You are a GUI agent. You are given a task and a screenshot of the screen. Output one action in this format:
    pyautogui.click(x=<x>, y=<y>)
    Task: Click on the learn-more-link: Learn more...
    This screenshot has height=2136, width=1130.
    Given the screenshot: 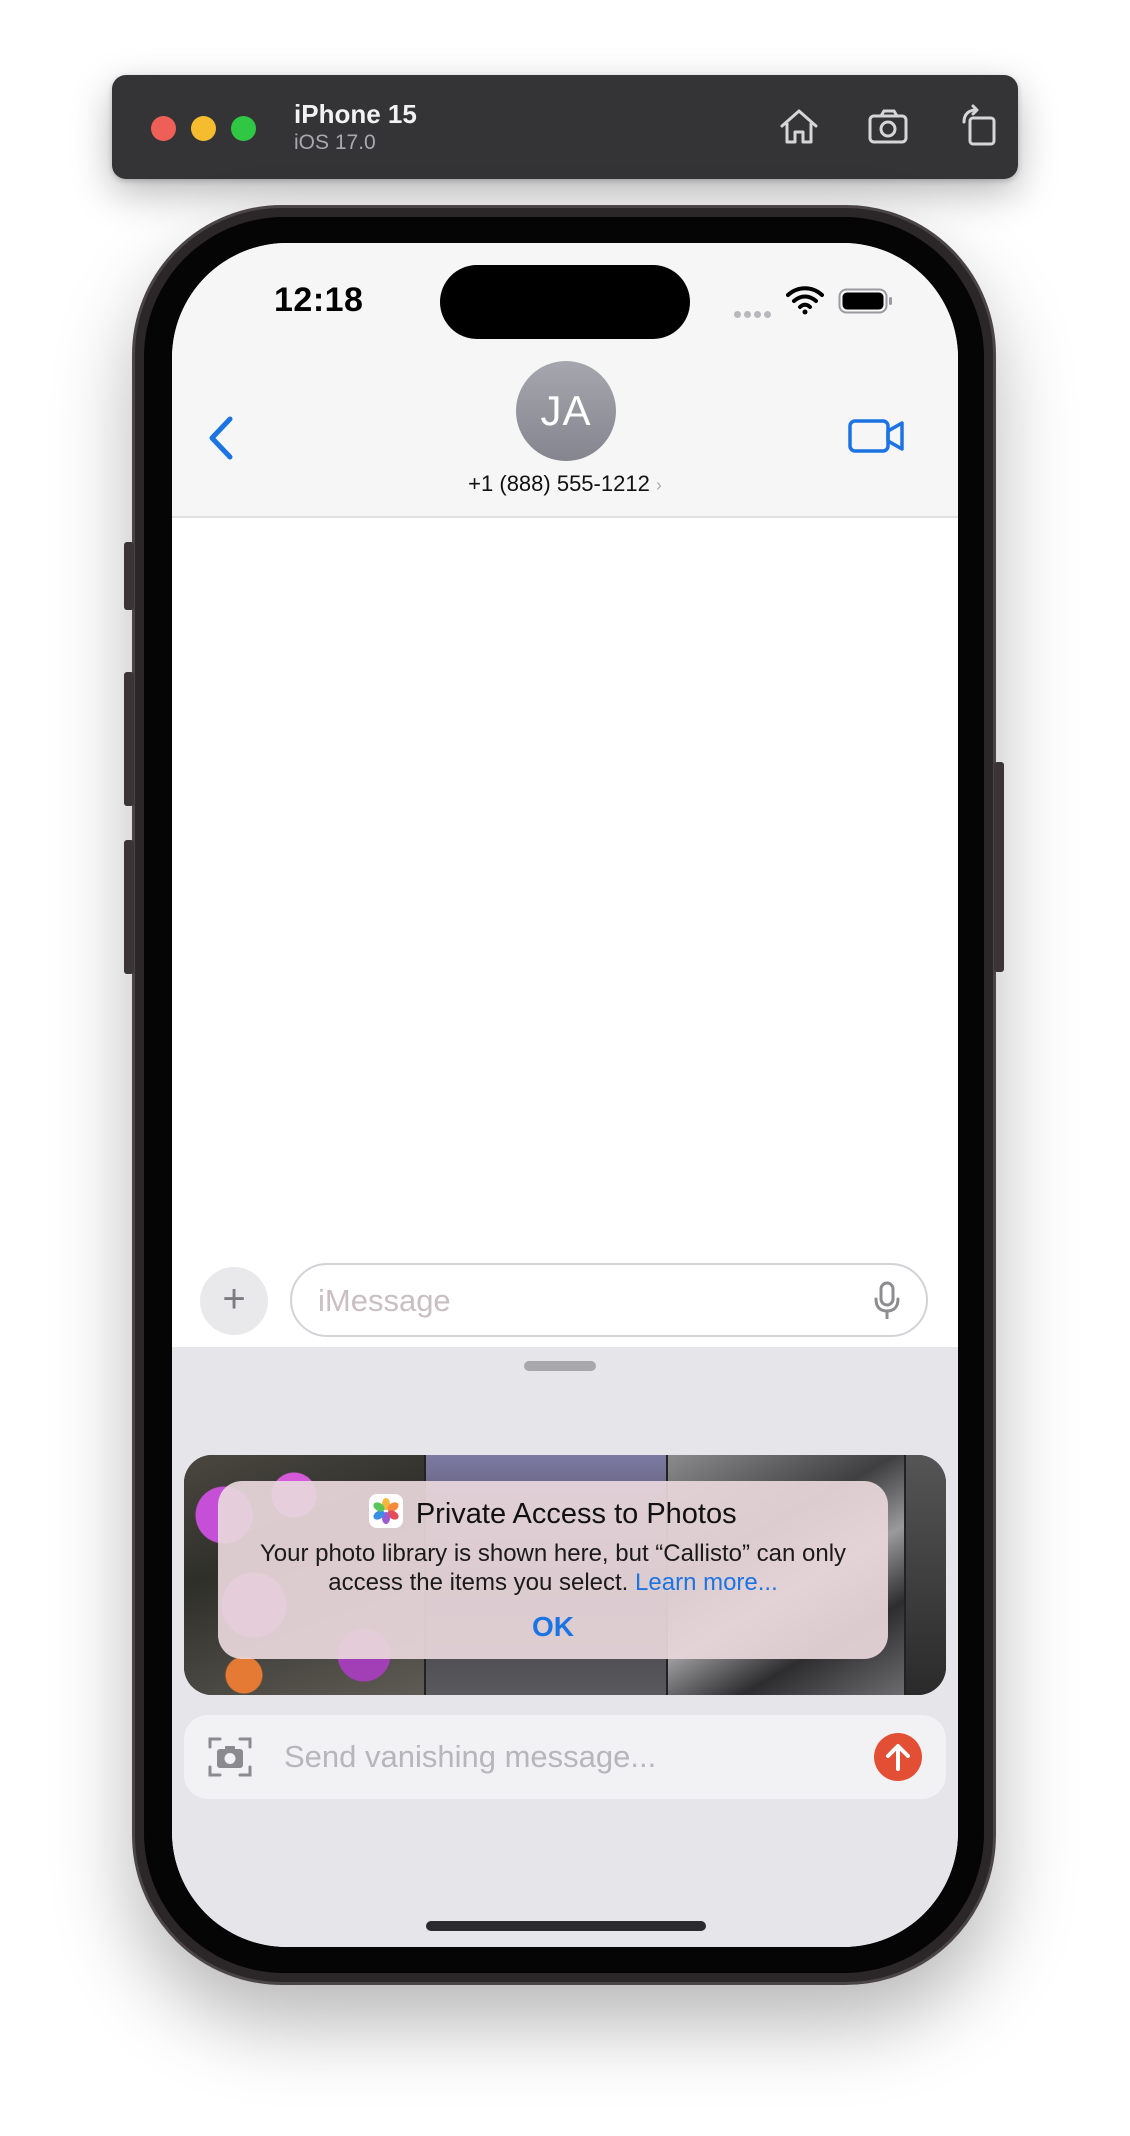 What is the action you would take?
    pyautogui.click(x=706, y=1582)
    